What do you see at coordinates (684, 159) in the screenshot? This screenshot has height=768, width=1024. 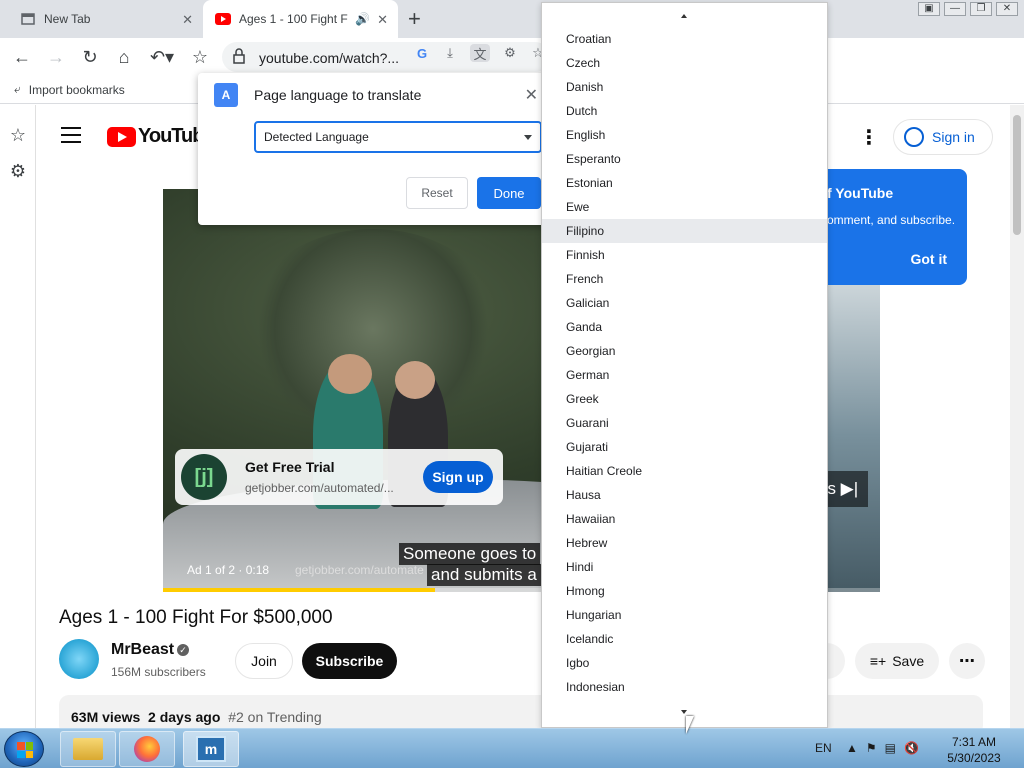 I see `language-option: Esperanto` at bounding box center [684, 159].